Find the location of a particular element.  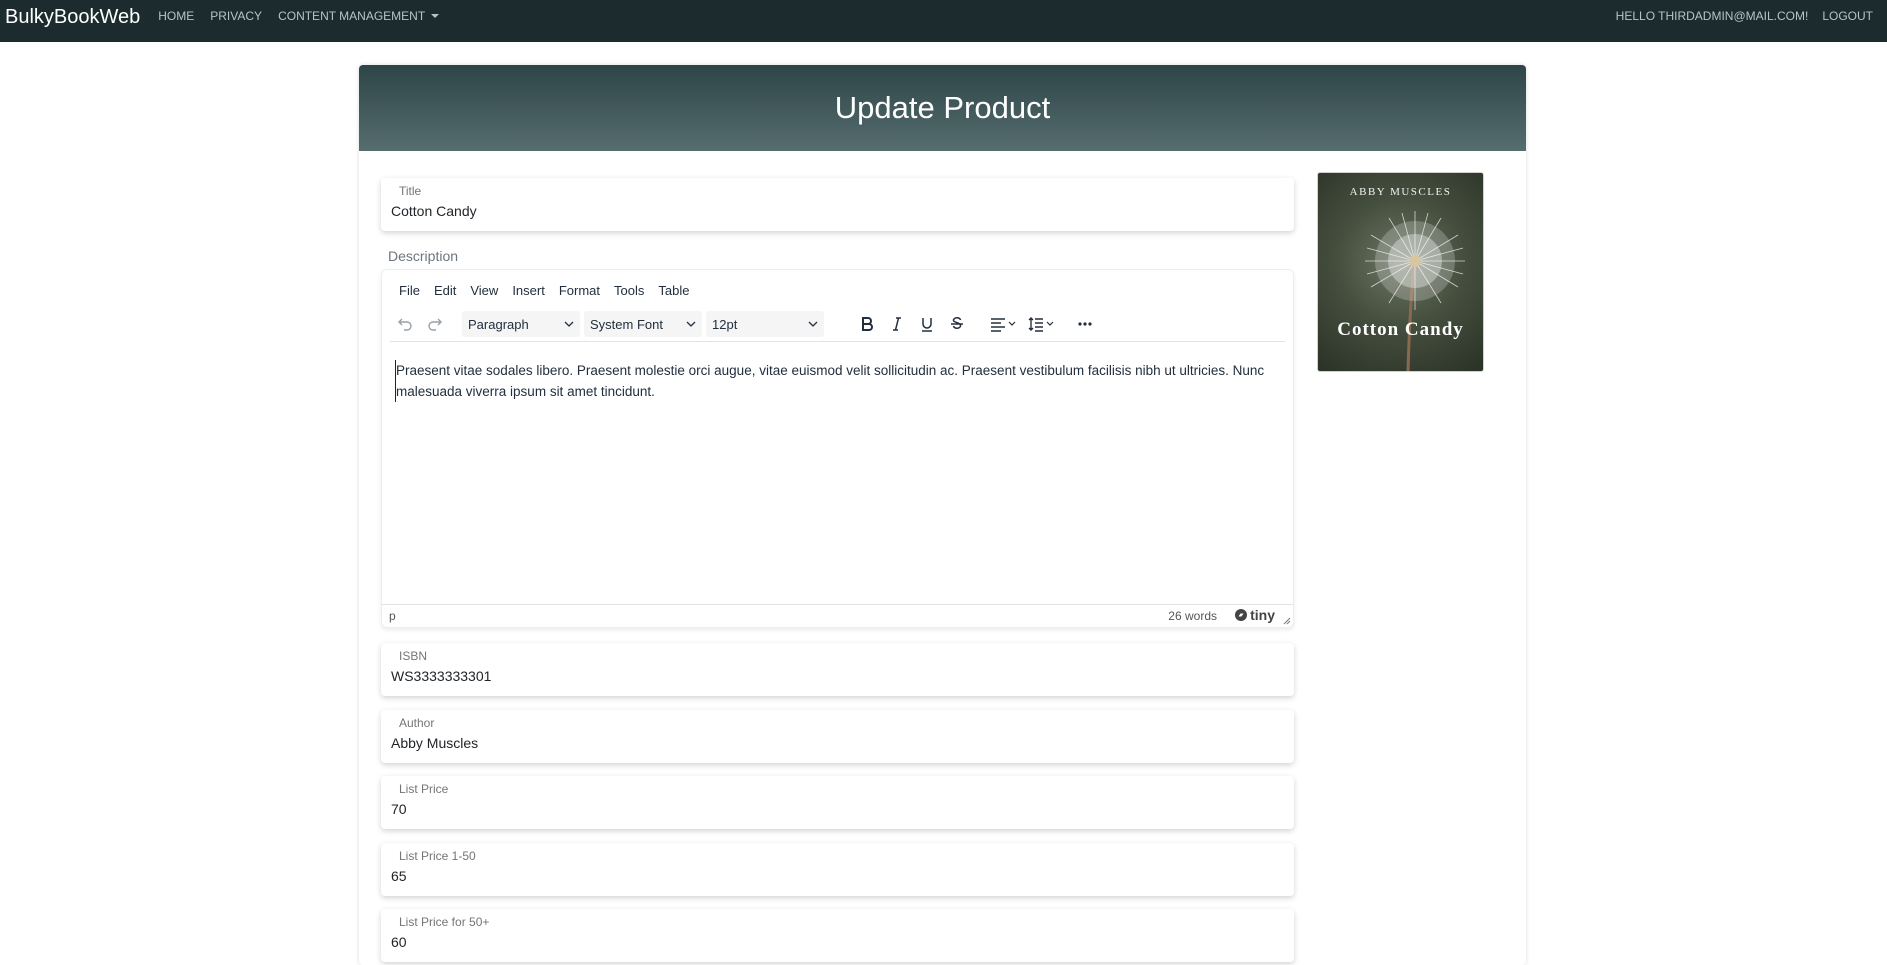

resize-handle-icon is located at coordinates (1286, 620).